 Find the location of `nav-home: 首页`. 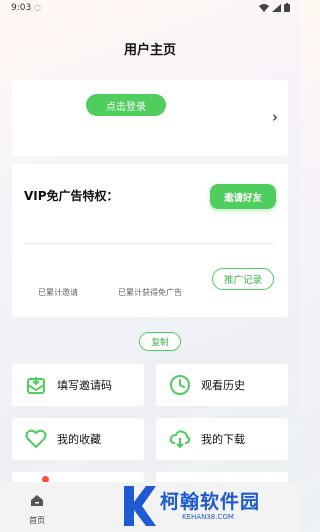

nav-home: 首页 is located at coordinates (37, 509).